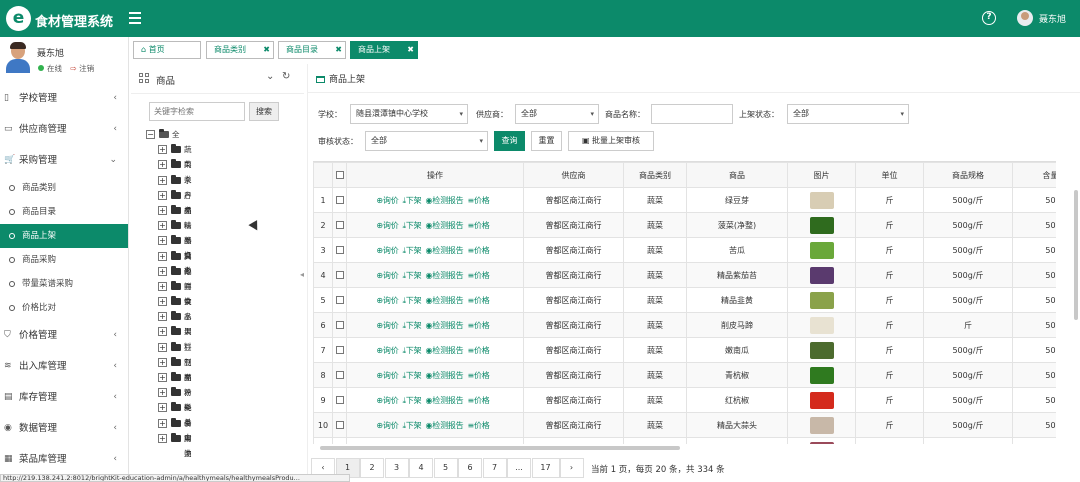 Image resolution: width=1080 pixels, height=482 pixels. Describe the element at coordinates (372, 468) in the screenshot. I see `page-button: 2` at that location.